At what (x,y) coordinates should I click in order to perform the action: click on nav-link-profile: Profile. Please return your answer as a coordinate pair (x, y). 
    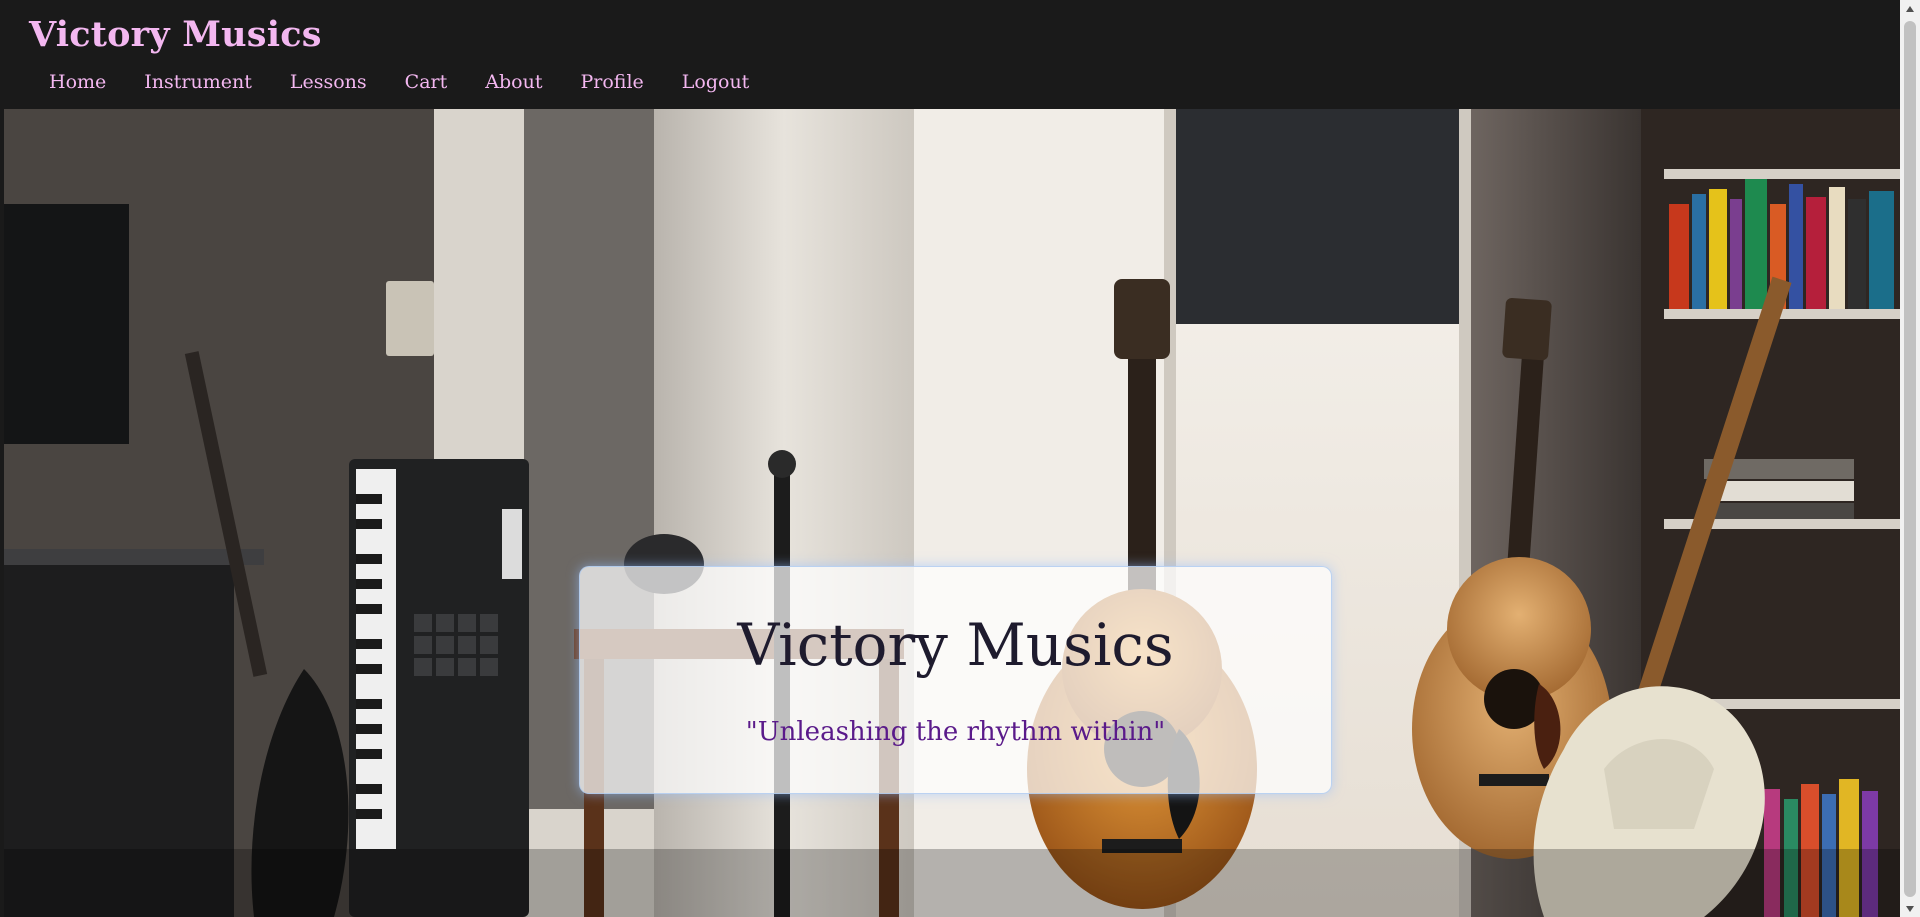
    Looking at the image, I should click on (611, 82).